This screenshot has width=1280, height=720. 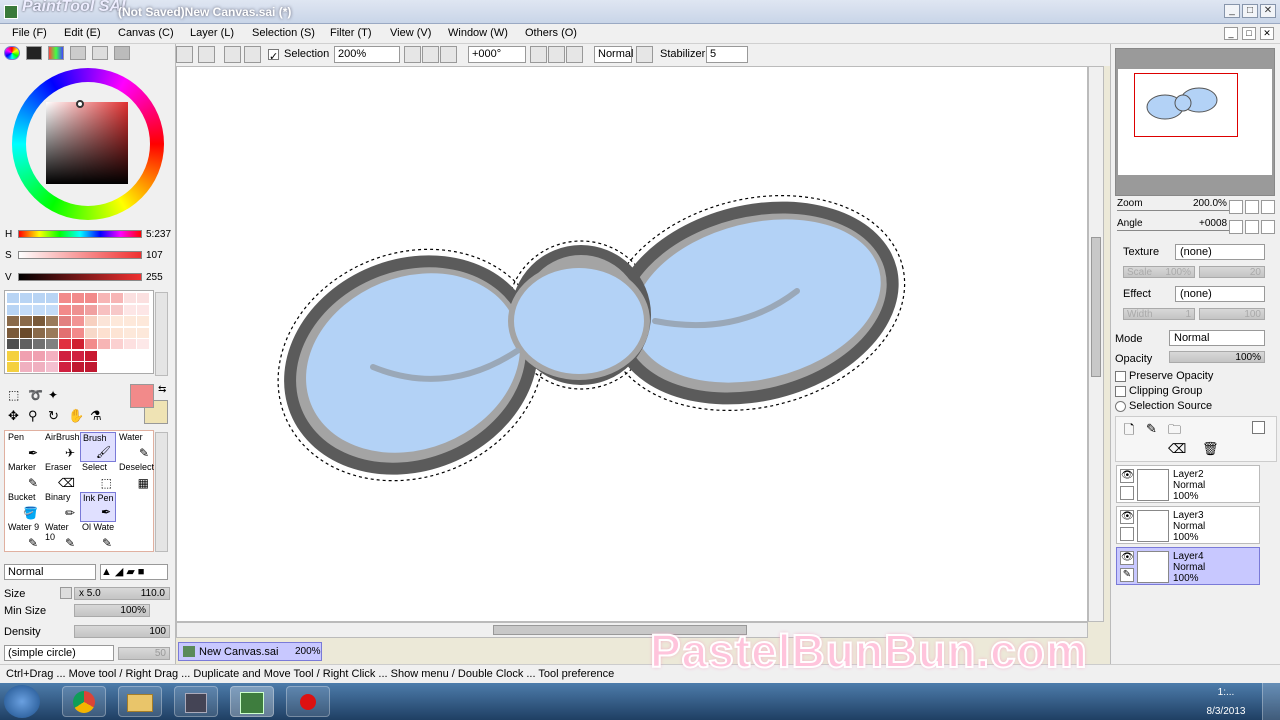 What do you see at coordinates (1159, 272) in the screenshot?
I see `texture-scale-slider: Scale 100%` at bounding box center [1159, 272].